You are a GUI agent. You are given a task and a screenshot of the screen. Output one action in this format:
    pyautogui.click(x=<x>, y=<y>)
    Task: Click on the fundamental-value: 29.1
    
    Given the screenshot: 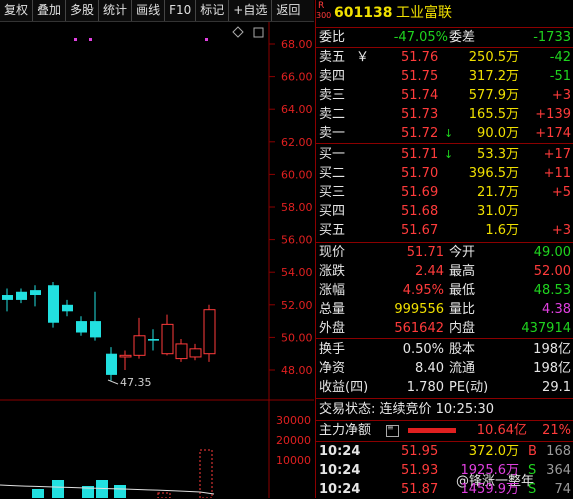 What is the action you would take?
    pyautogui.click(x=556, y=387)
    